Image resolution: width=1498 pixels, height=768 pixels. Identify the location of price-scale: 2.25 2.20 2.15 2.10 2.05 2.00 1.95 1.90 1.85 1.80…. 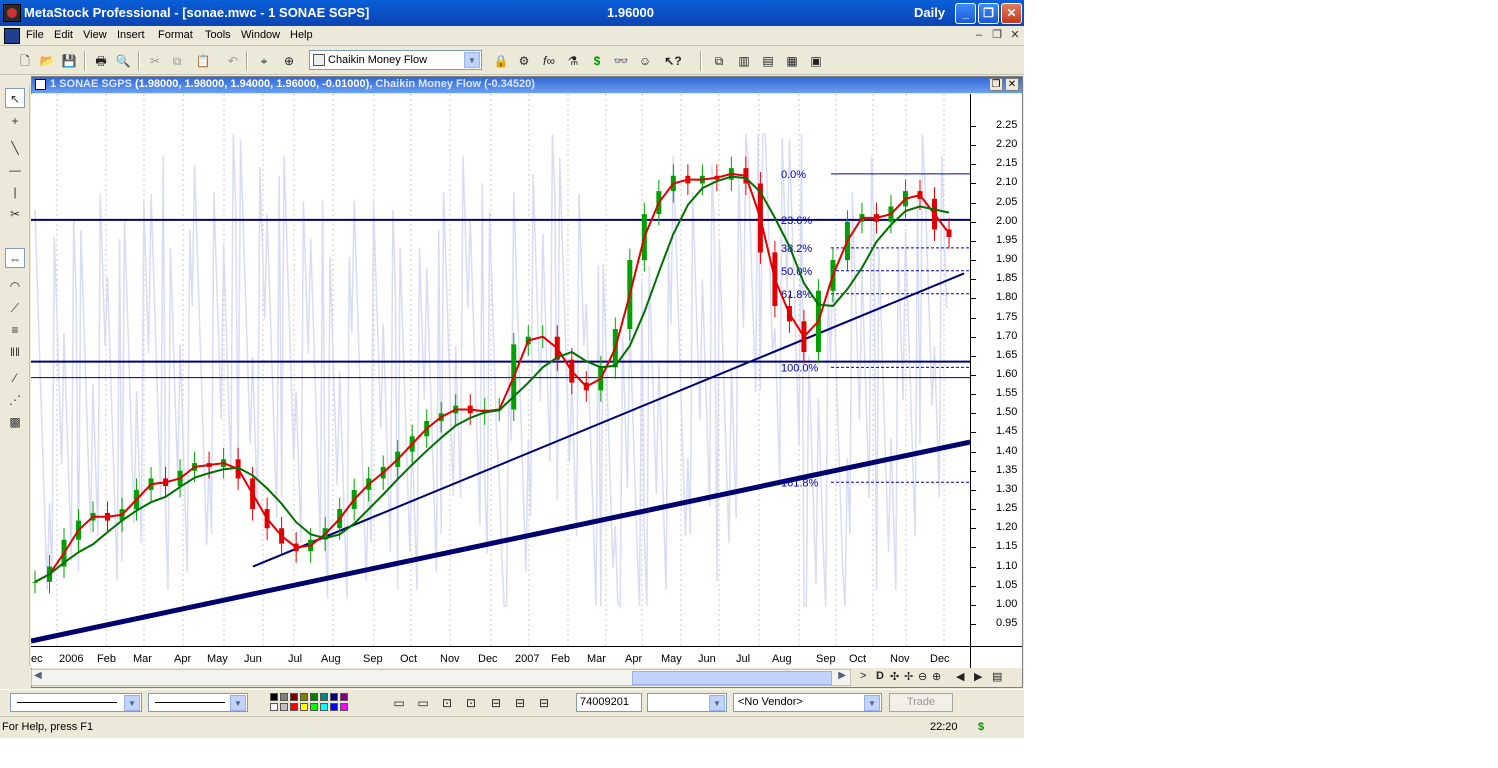
(996, 370).